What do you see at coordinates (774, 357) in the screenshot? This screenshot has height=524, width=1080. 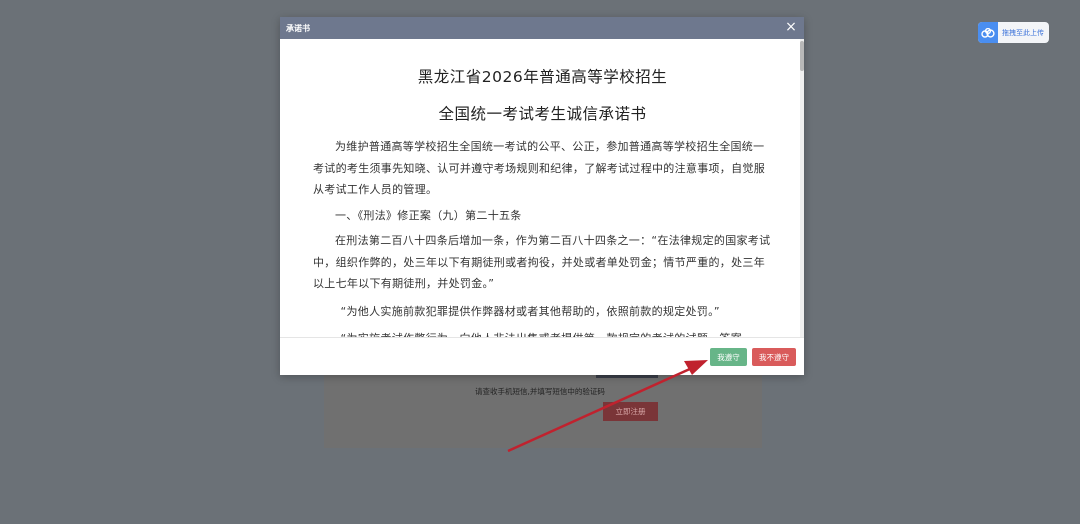 I see `disagree-button: 我不遵守` at bounding box center [774, 357].